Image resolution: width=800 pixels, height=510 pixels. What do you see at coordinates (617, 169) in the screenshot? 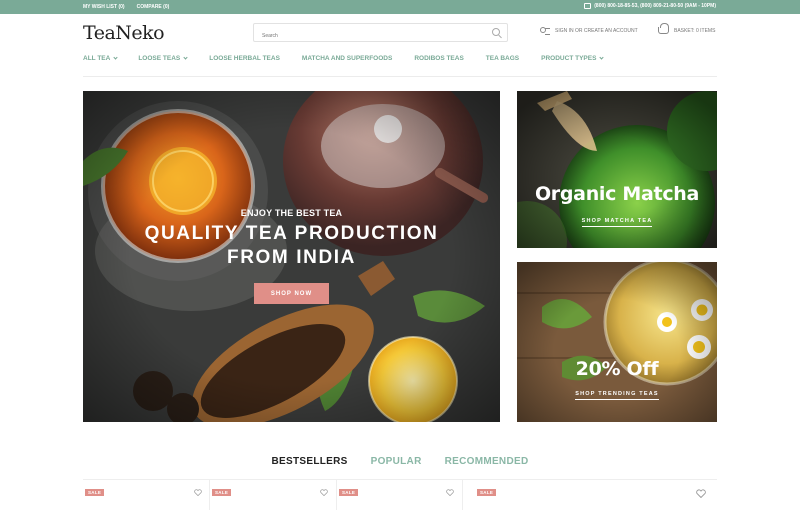
I see `promo-tile-matcha: Organic Matcha SHOP MATCHA TEA` at bounding box center [617, 169].